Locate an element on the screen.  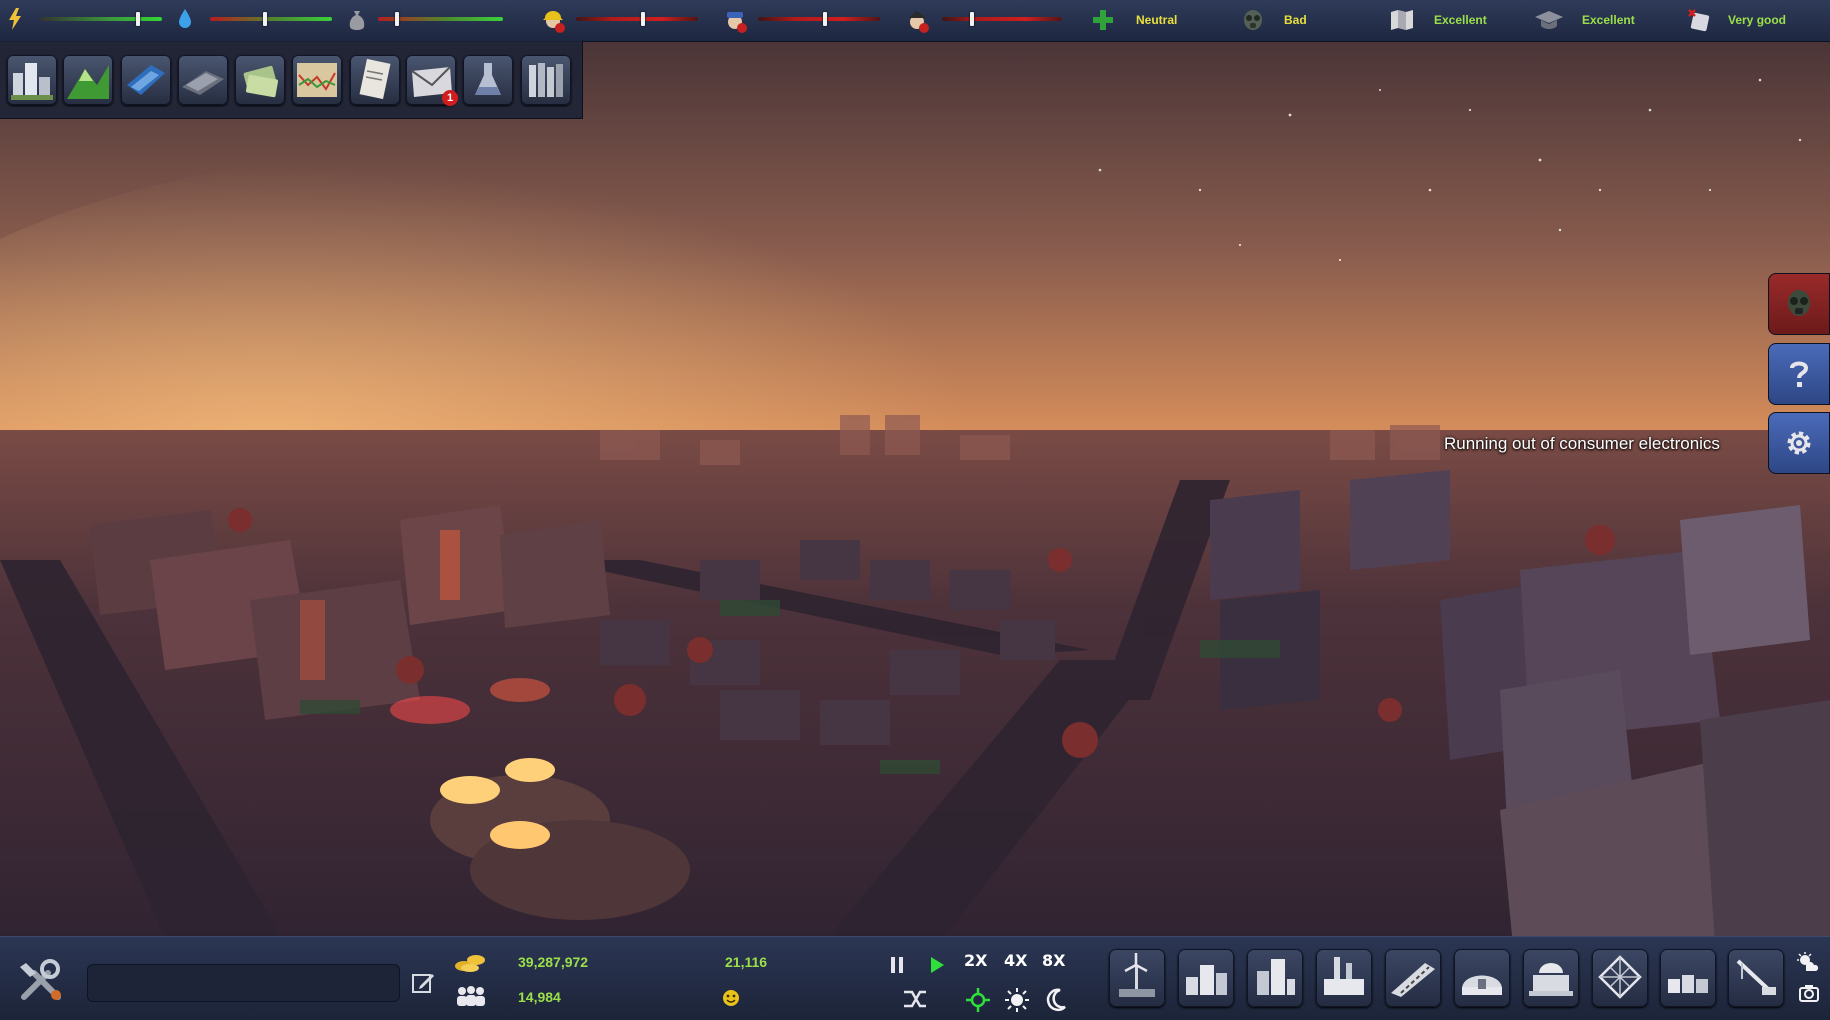
residential-icon is located at coordinates (1206, 980).